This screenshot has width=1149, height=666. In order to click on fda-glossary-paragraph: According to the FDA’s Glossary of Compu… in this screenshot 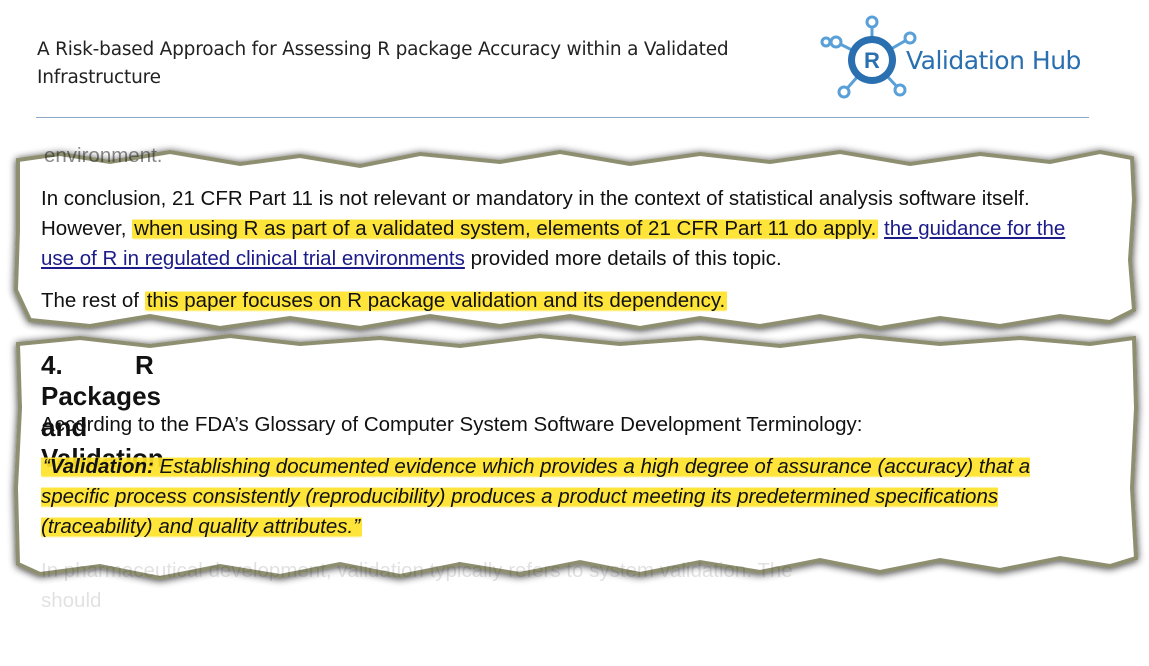, I will do `click(452, 424)`.